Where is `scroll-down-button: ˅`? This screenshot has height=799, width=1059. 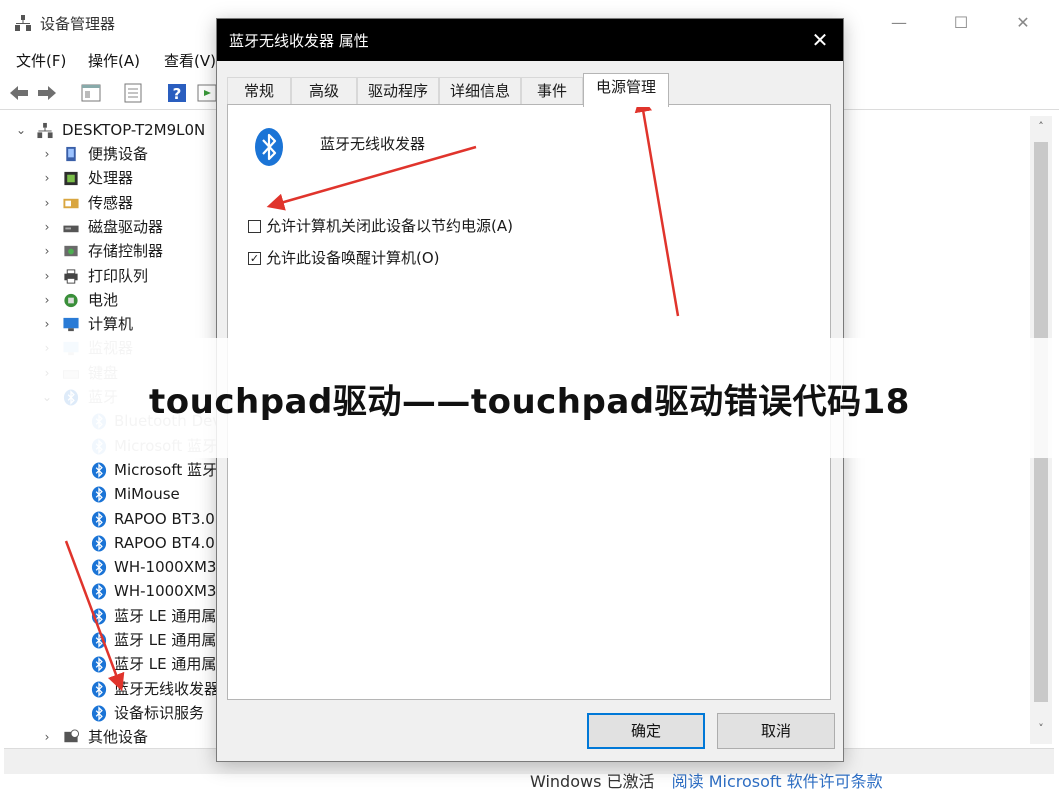
scroll-down-button: ˅ is located at coordinates (1041, 731).